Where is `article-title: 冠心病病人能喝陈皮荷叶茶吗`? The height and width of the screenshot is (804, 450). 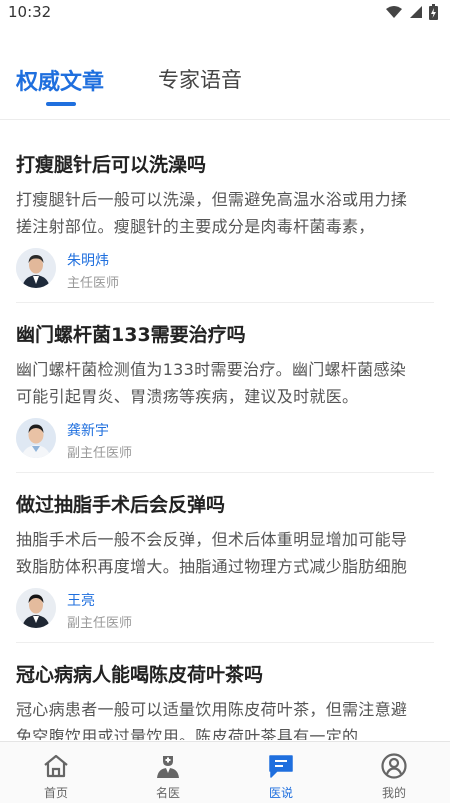
article-title: 冠心病病人能喝陈皮荷叶茶吗 is located at coordinates (140, 675).